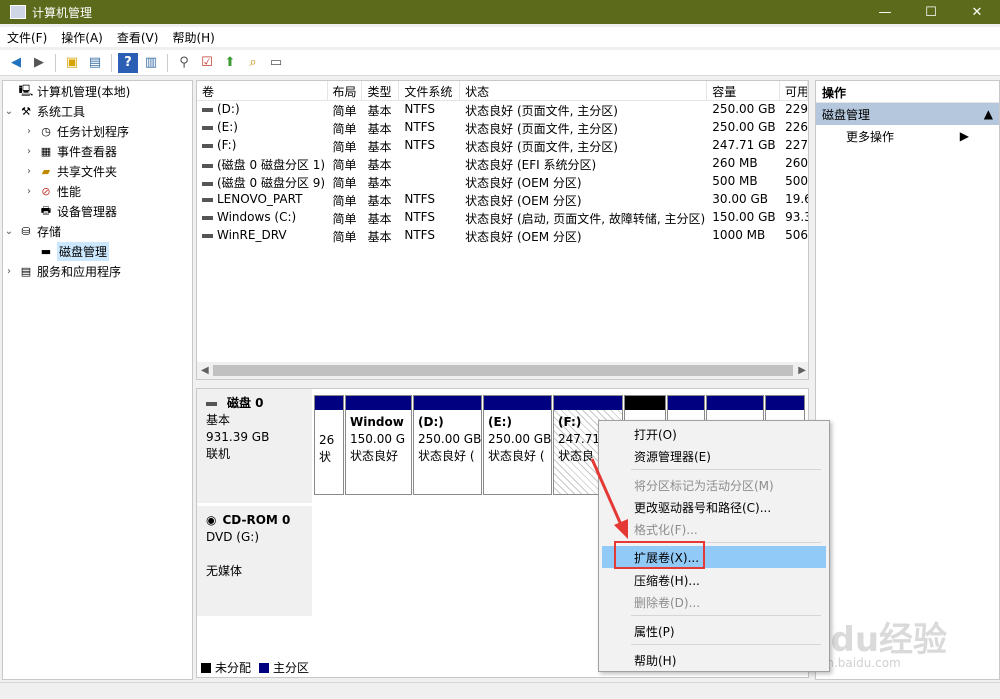  I want to click on forward-icon: ▶, so click(39, 63).